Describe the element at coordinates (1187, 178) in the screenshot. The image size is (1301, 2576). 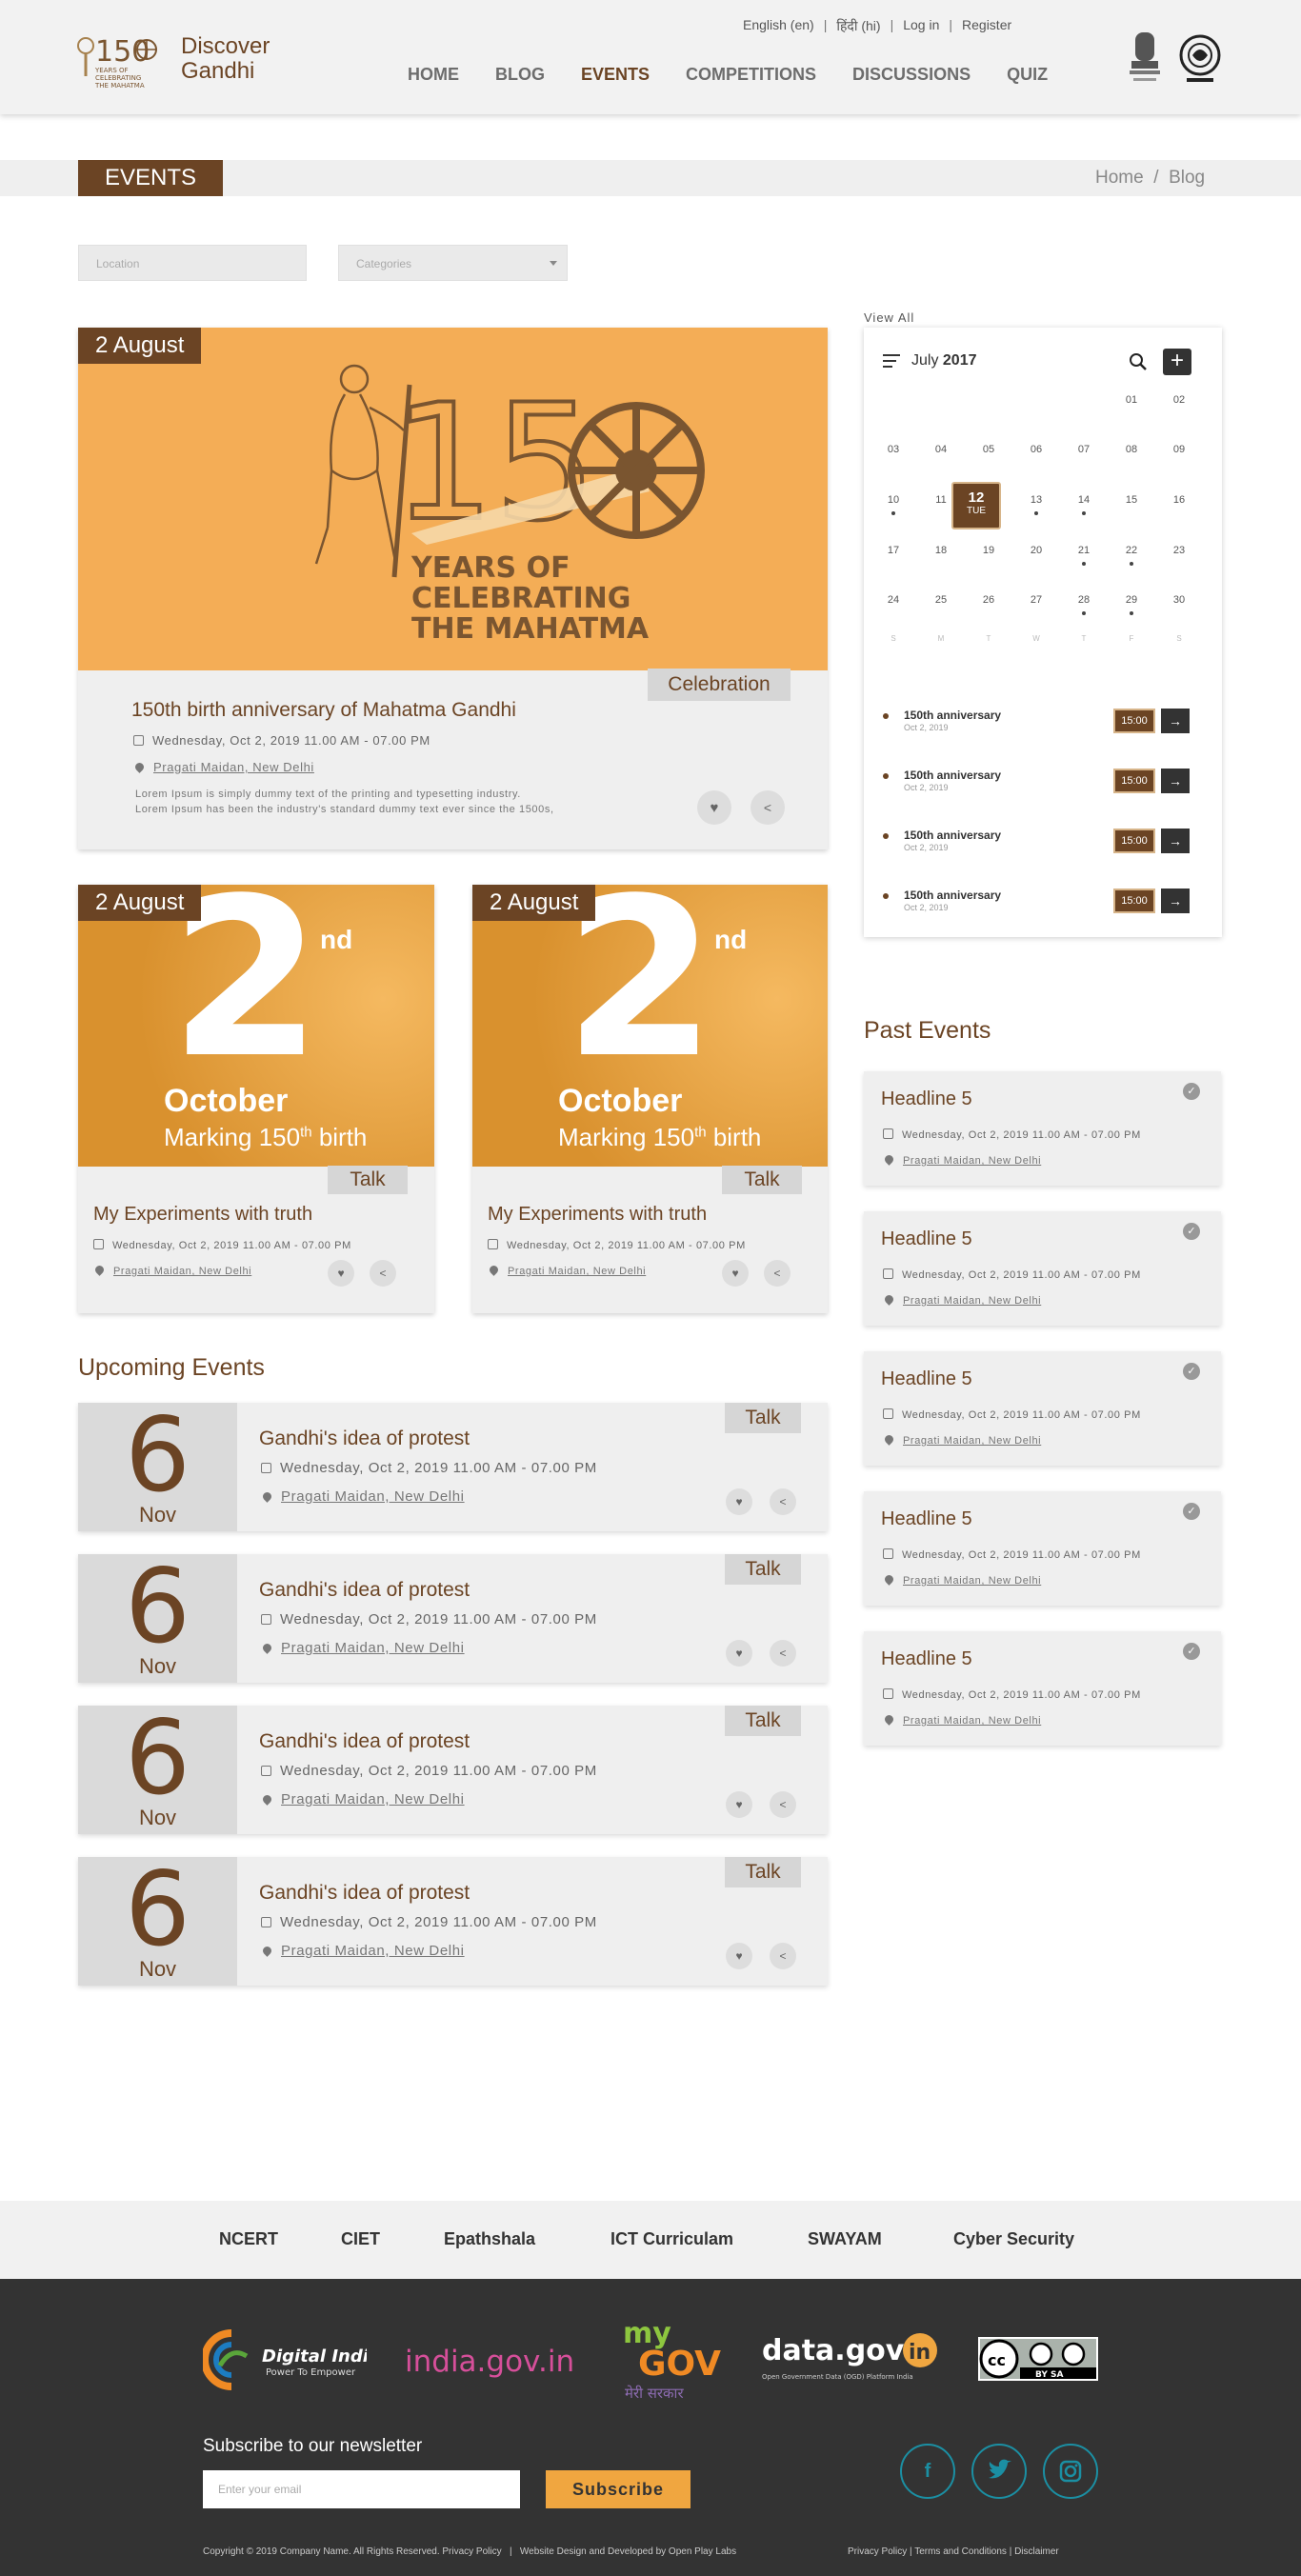
I see `breadcrumb-blog: Blog` at that location.